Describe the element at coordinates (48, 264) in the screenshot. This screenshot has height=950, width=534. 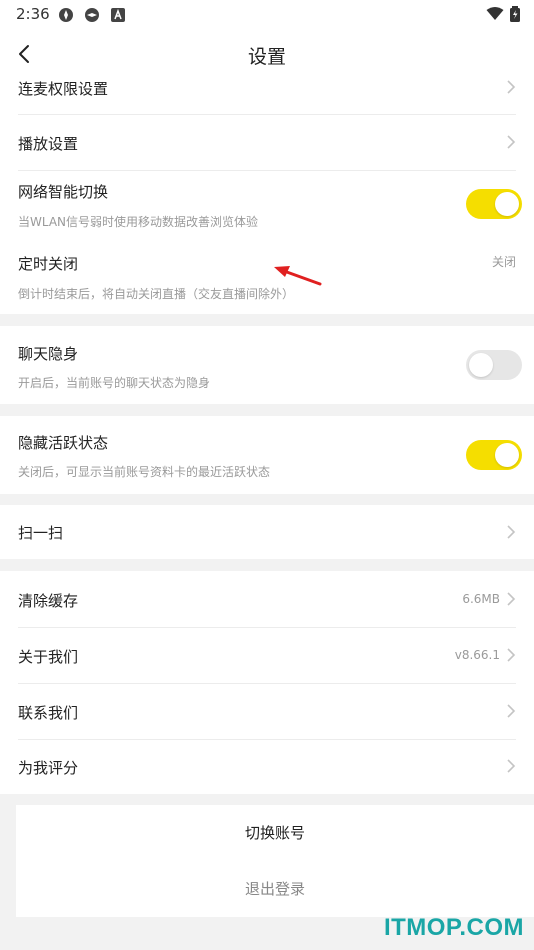
I see `row-label: 定时关闭` at that location.